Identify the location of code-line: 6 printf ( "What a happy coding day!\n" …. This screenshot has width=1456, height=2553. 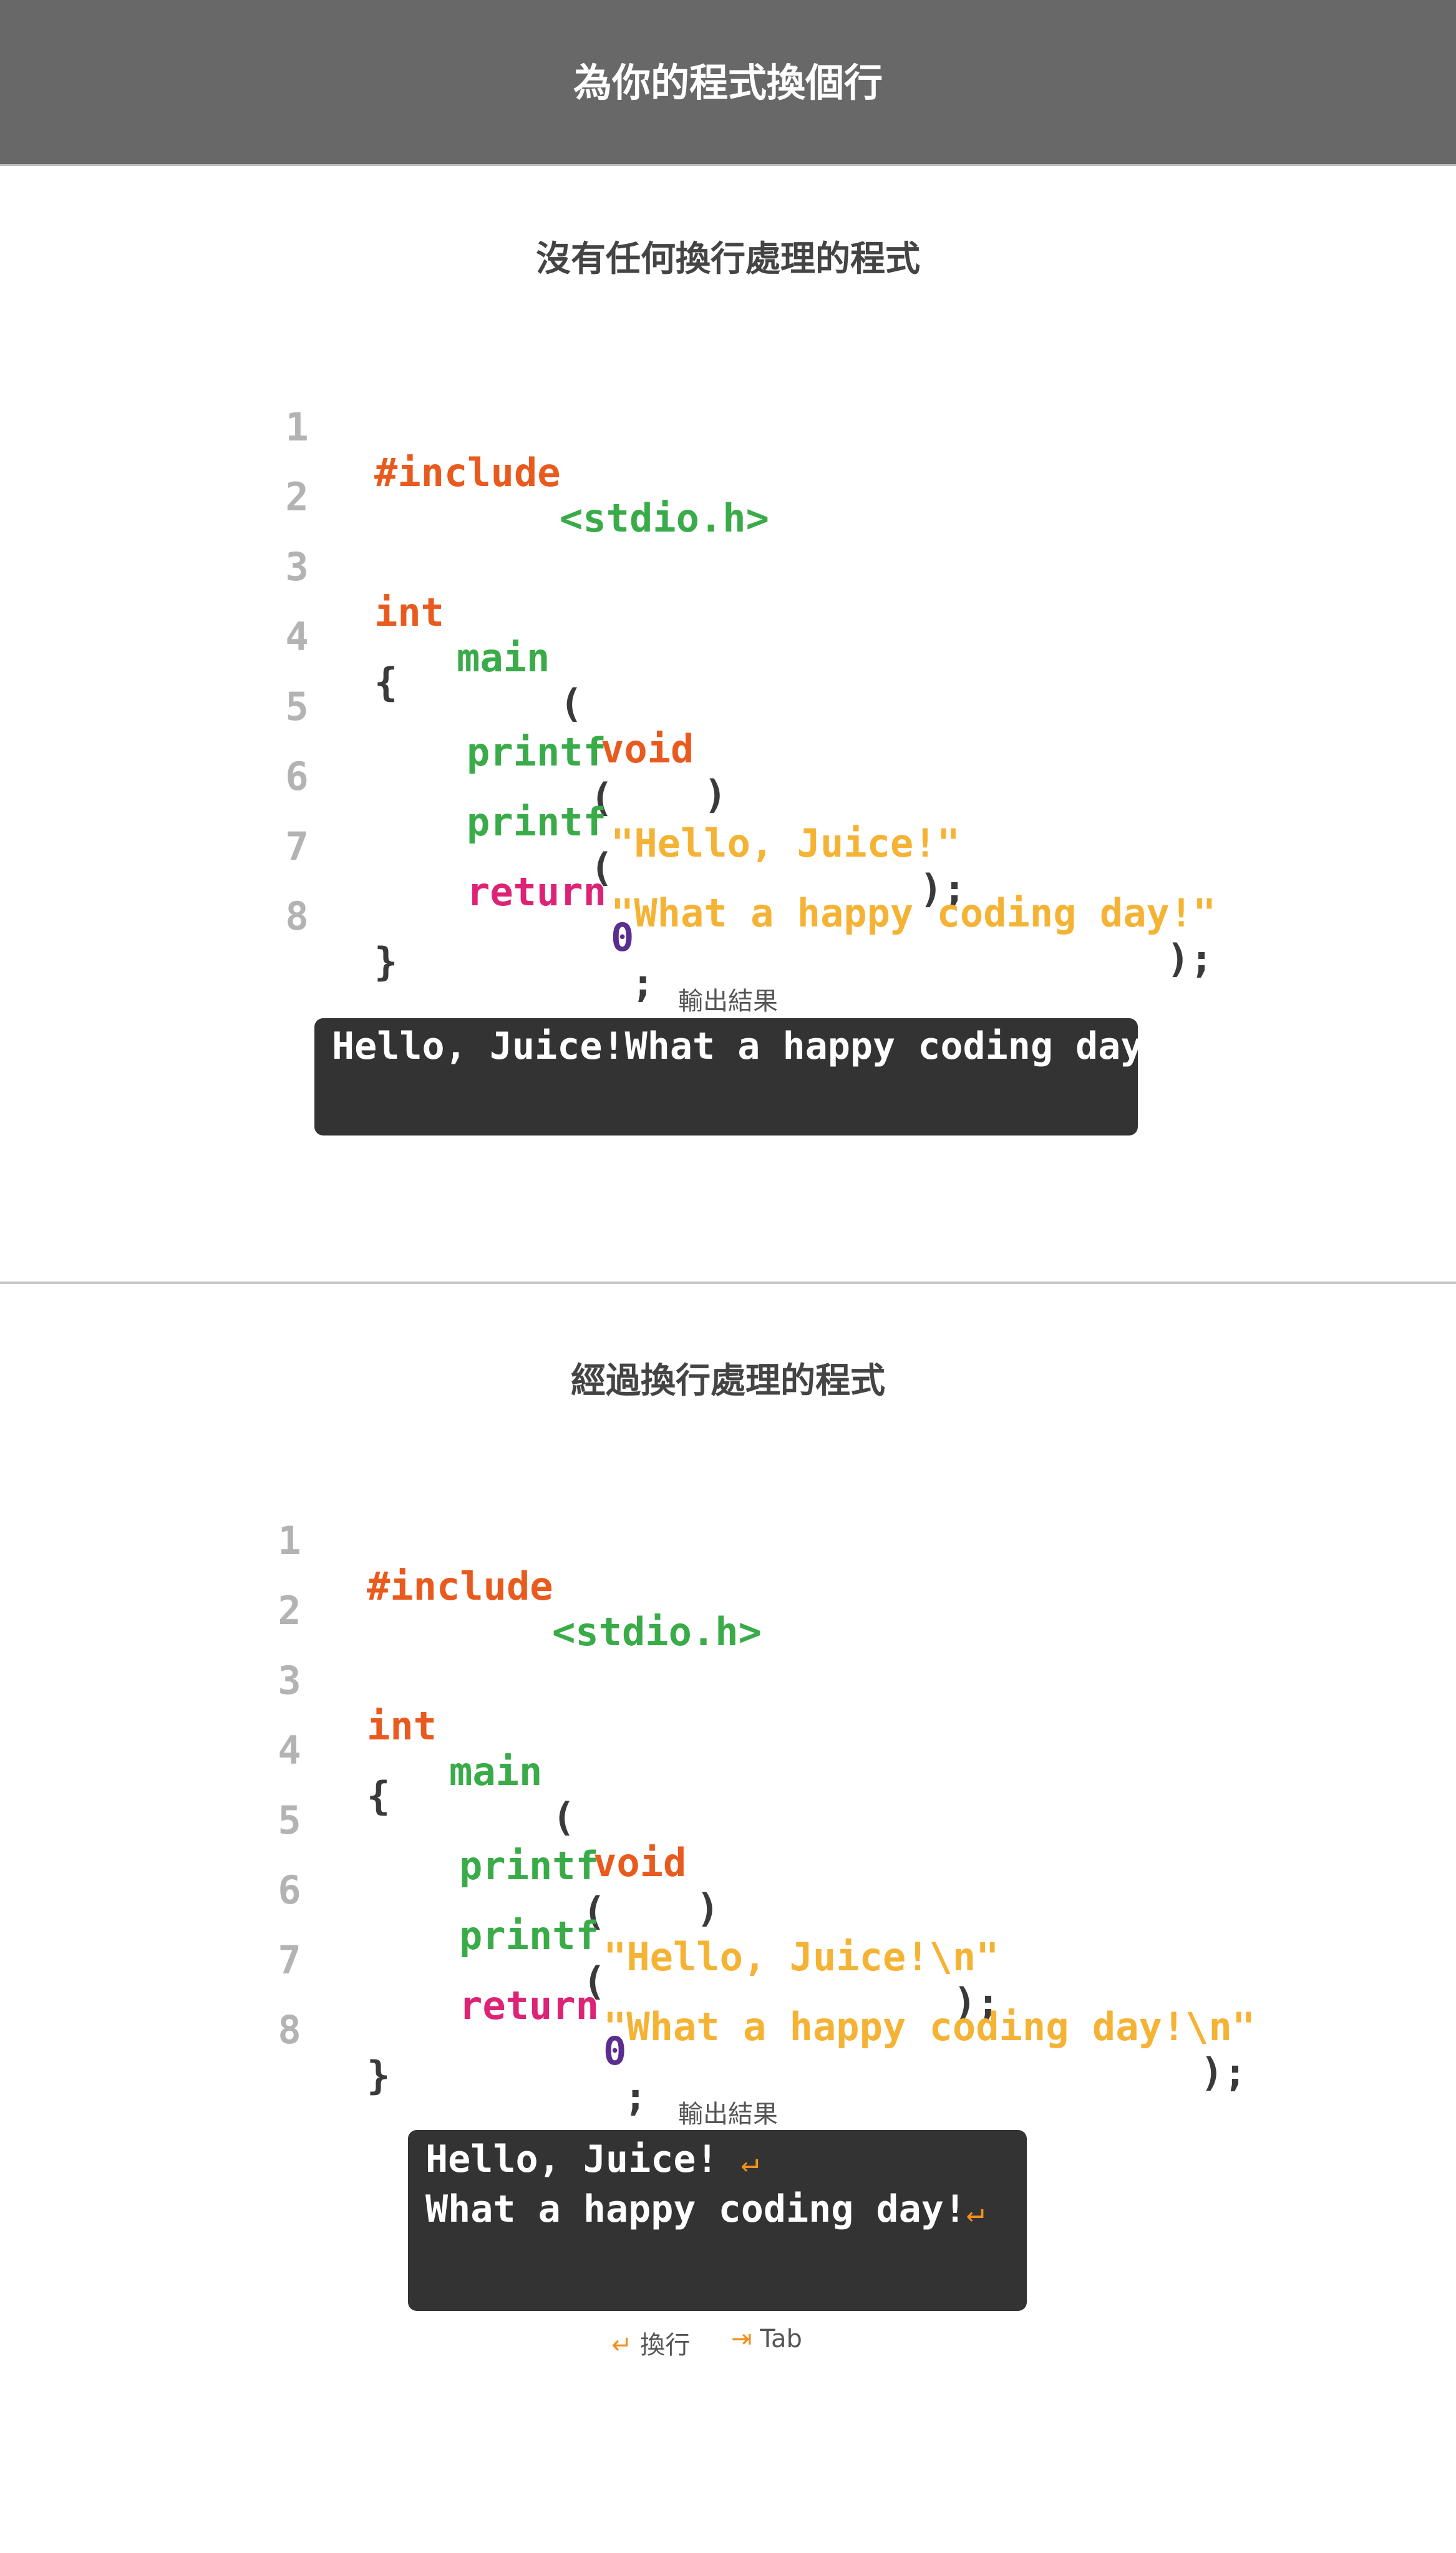
(763, 1958).